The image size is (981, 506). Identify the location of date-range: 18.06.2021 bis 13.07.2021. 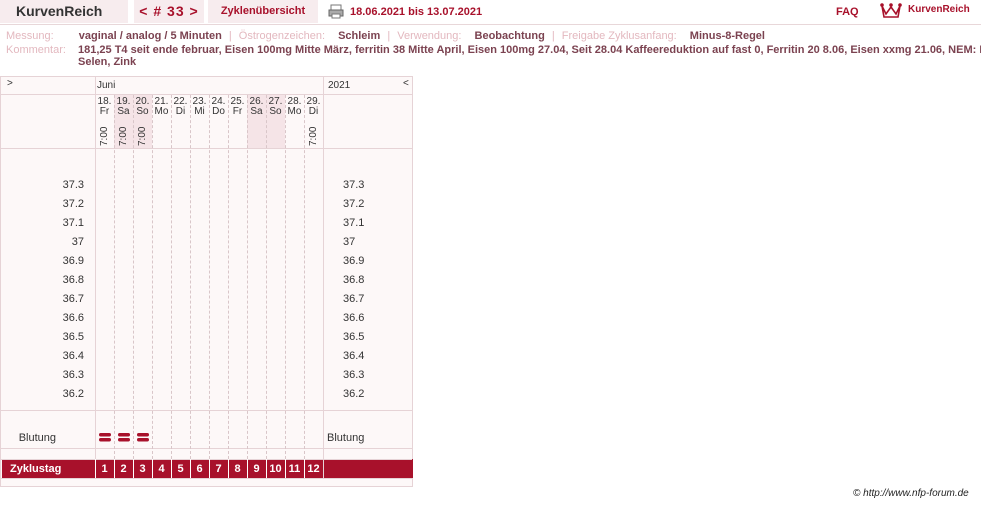
(416, 12).